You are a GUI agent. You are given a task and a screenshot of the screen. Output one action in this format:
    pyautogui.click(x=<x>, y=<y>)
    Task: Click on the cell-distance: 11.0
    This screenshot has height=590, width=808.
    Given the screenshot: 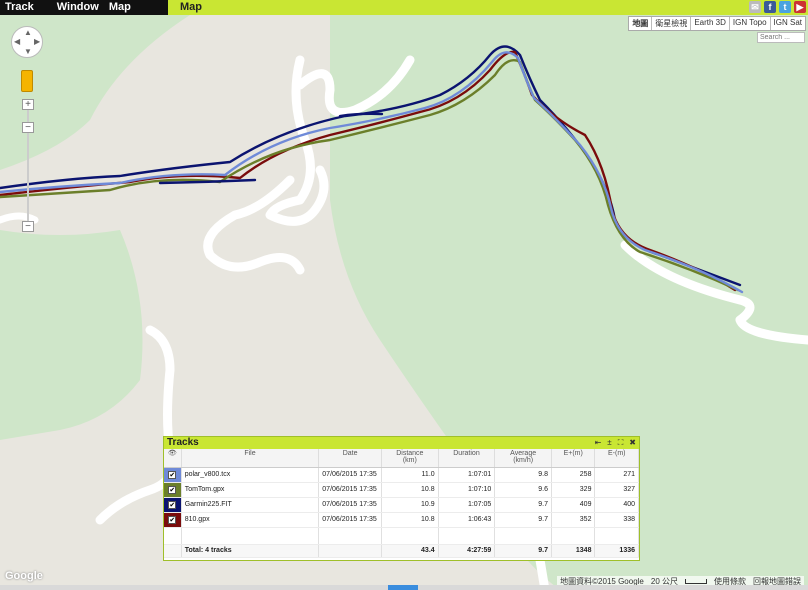 What is the action you would take?
    pyautogui.click(x=410, y=475)
    